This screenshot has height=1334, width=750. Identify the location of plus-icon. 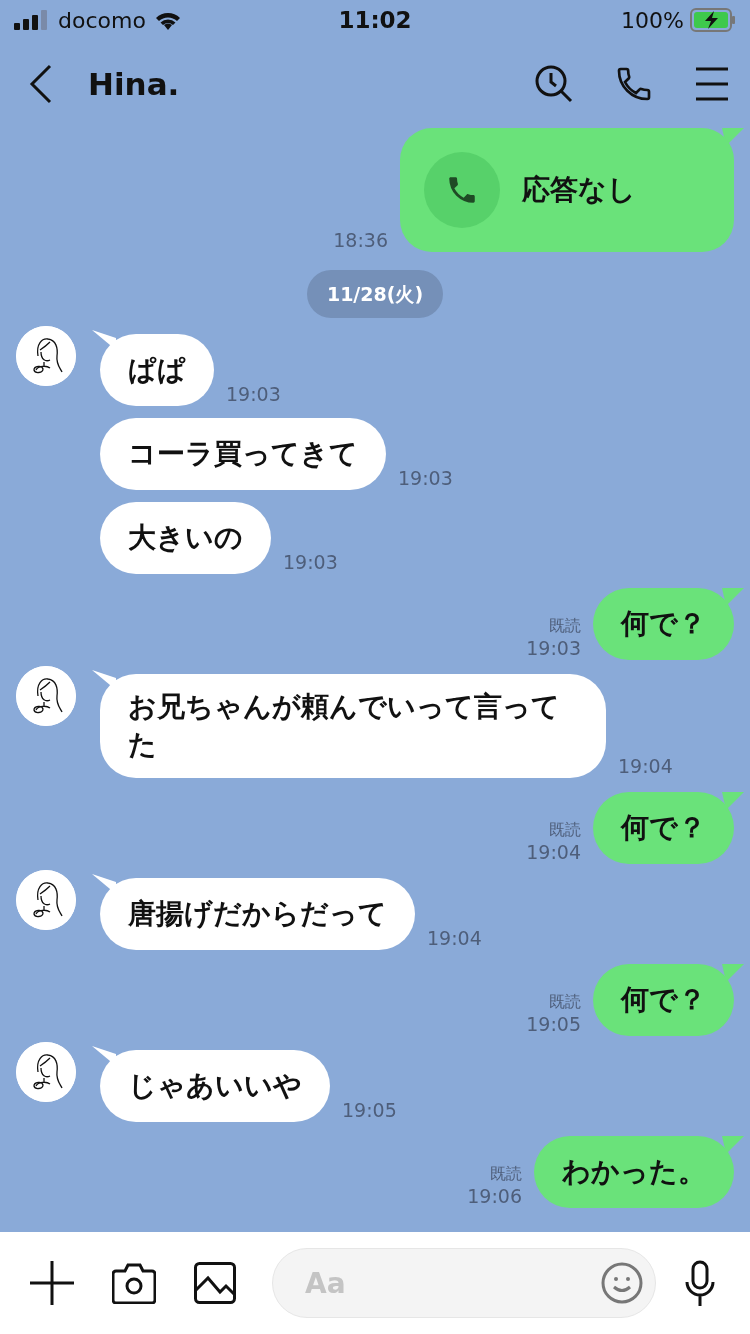
(52, 1283).